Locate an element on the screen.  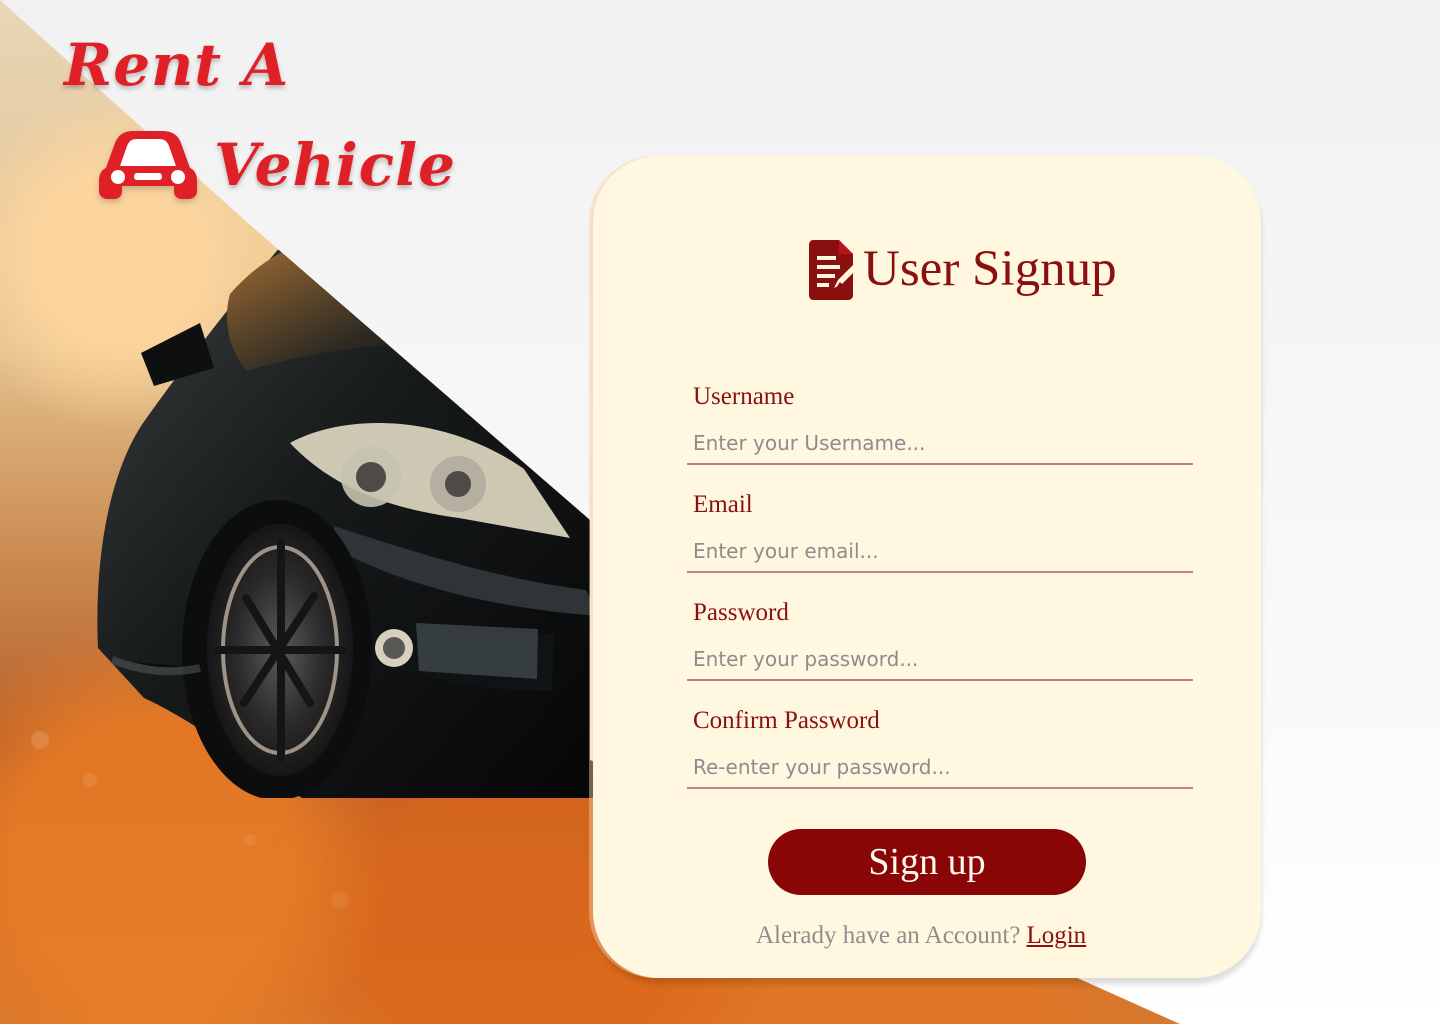
signup-form: Username Email Password Confirm Password is located at coordinates (940, 592).